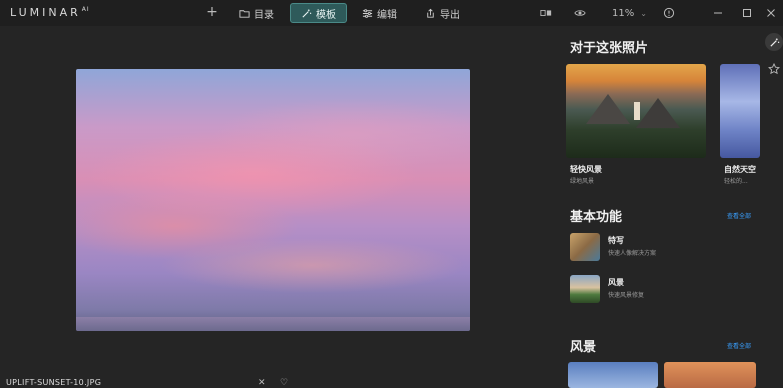 This screenshot has height=388, width=783. I want to click on card-title: 轻快风景, so click(586, 169).